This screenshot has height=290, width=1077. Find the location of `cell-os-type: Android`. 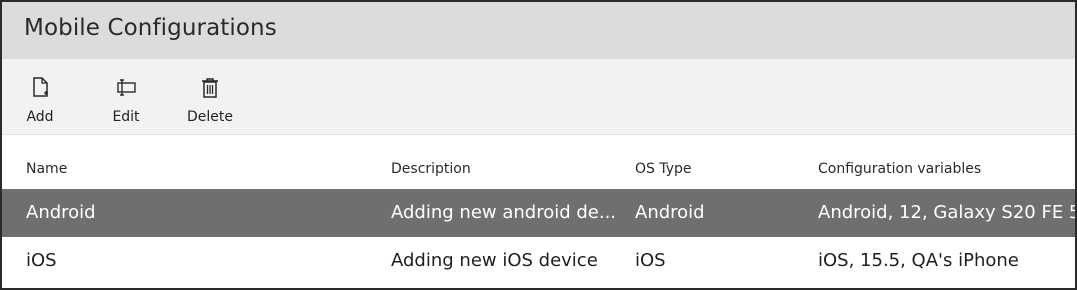

cell-os-type: Android is located at coordinates (670, 212).